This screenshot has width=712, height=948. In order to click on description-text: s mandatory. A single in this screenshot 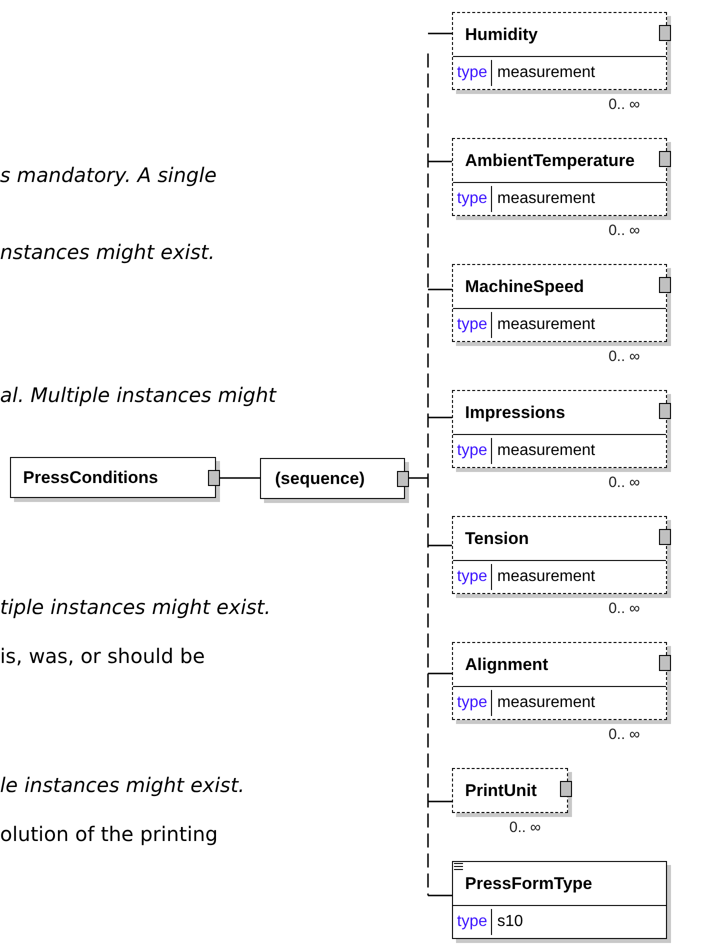, I will do `click(108, 175)`.